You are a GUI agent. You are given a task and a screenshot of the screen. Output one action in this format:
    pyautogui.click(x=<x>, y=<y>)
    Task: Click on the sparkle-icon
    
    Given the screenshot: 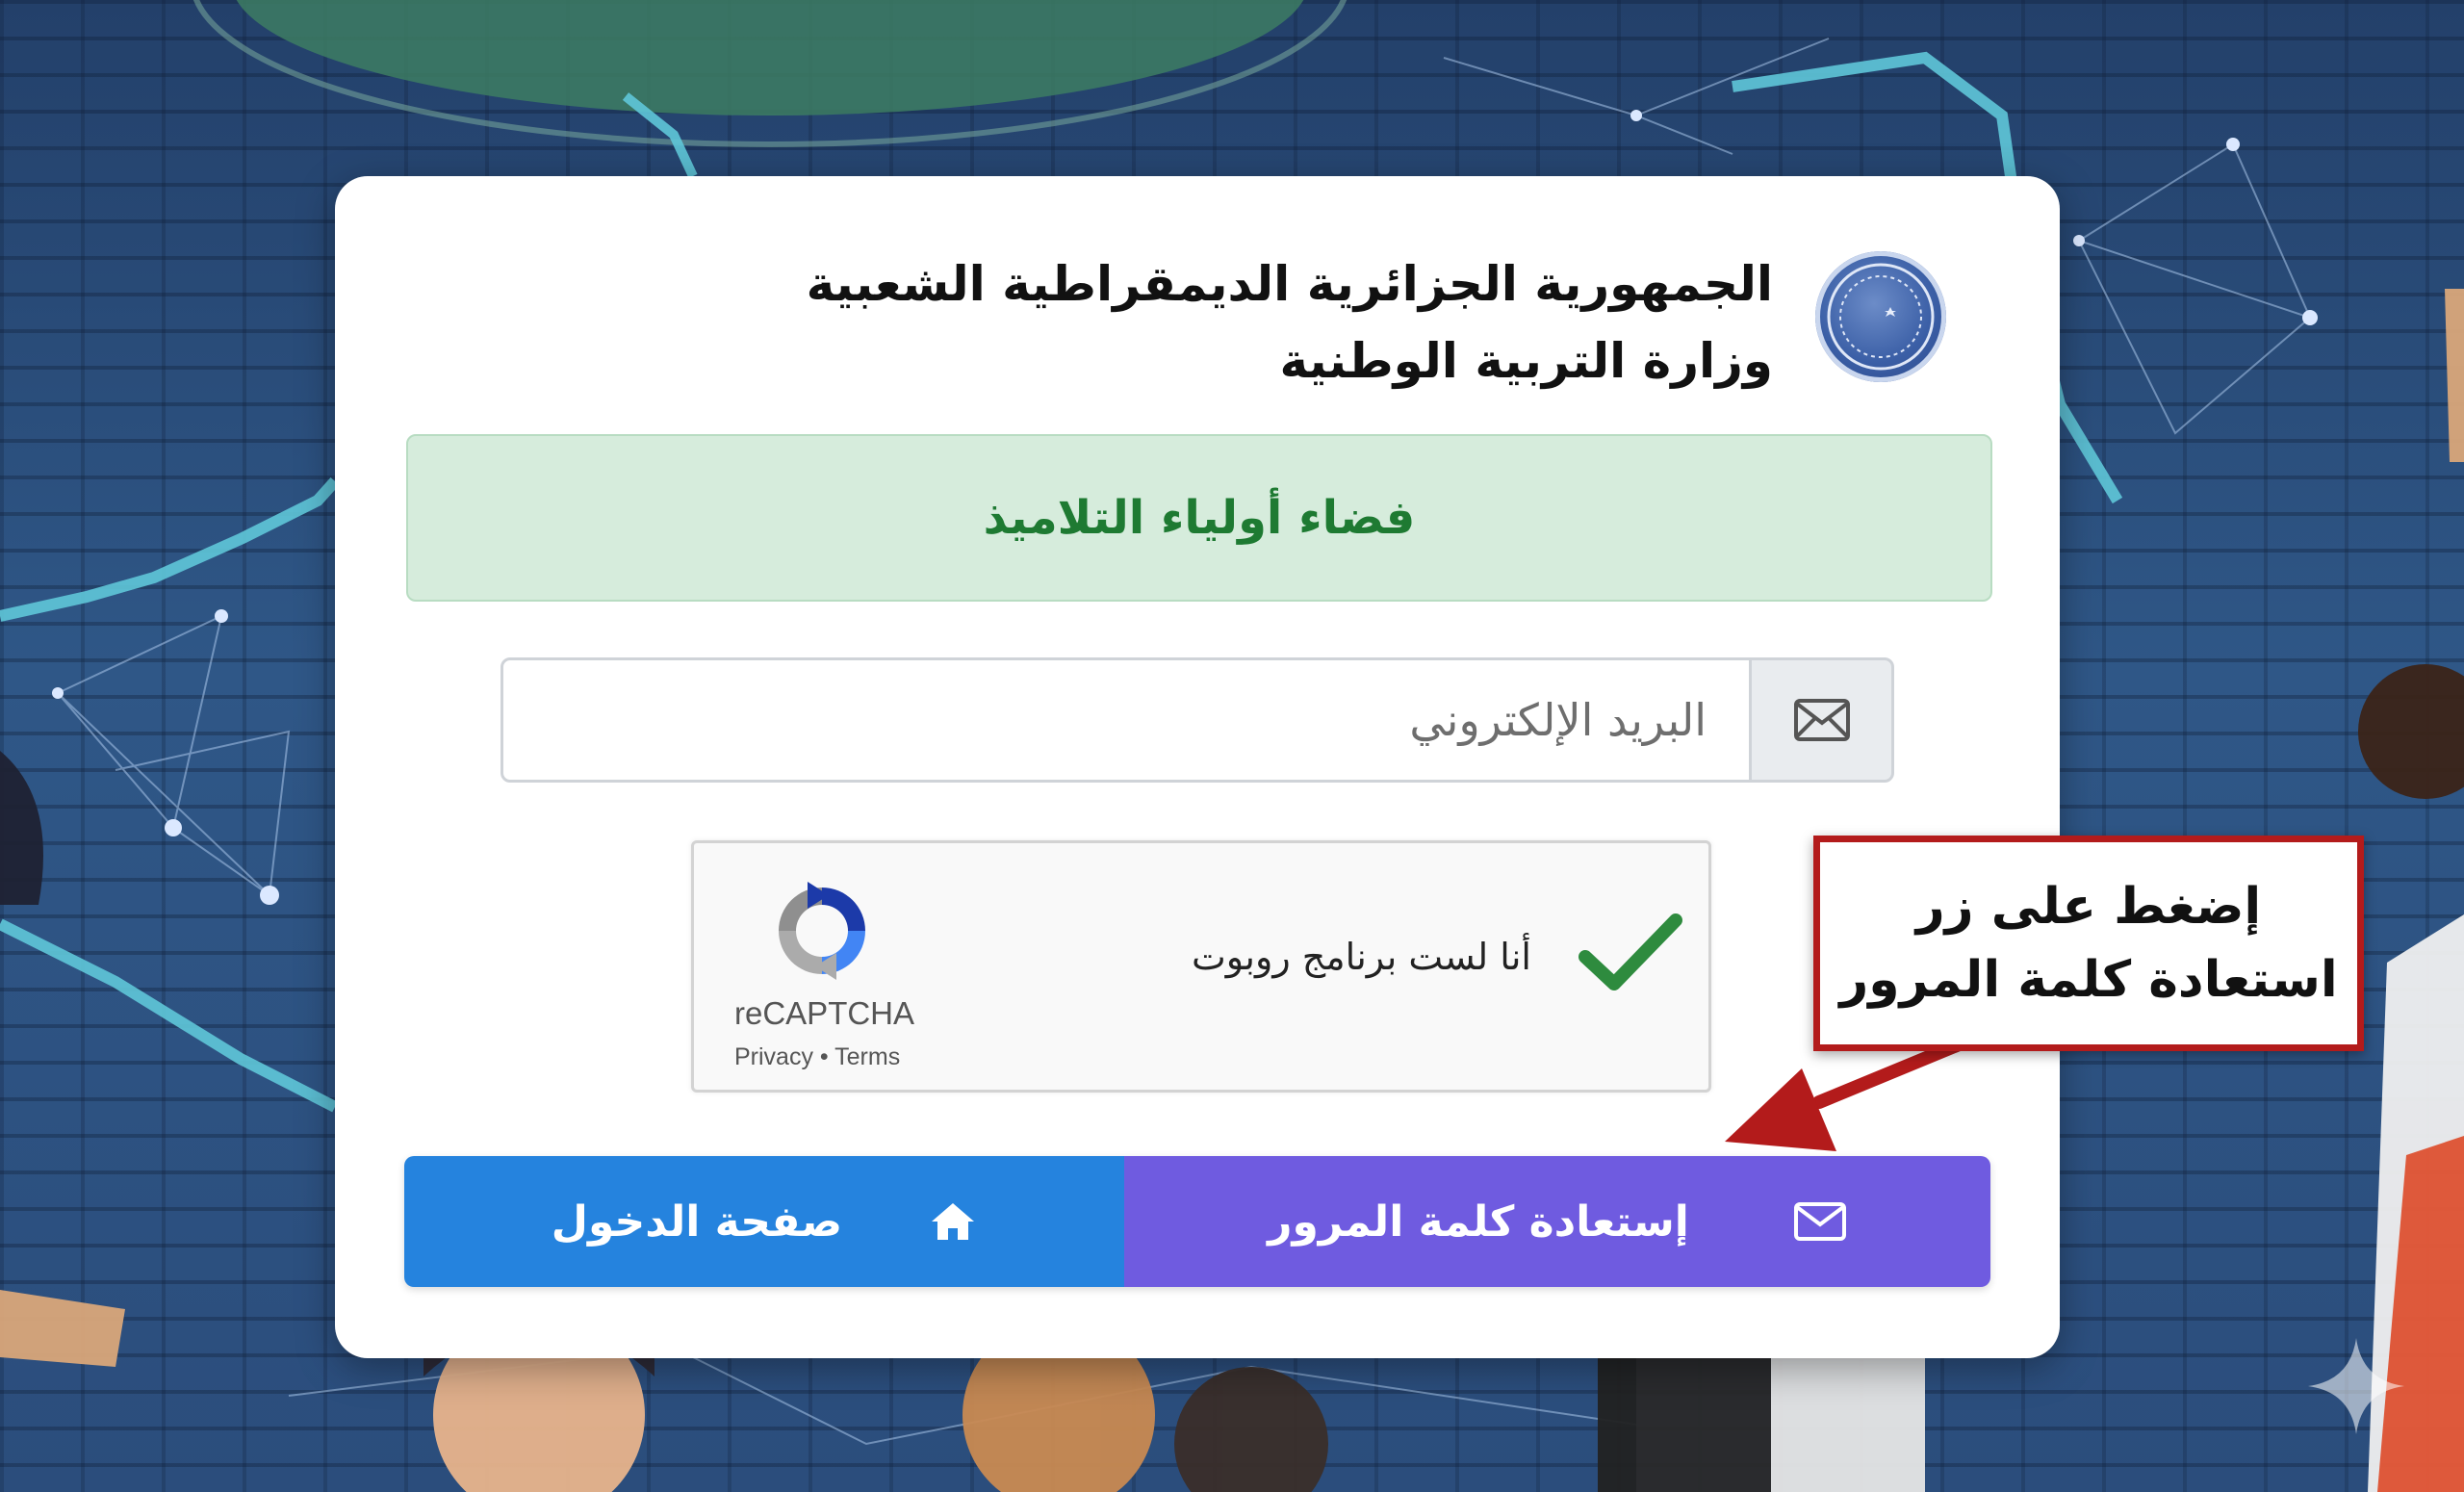 What is the action you would take?
    pyautogui.click(x=2356, y=1386)
    